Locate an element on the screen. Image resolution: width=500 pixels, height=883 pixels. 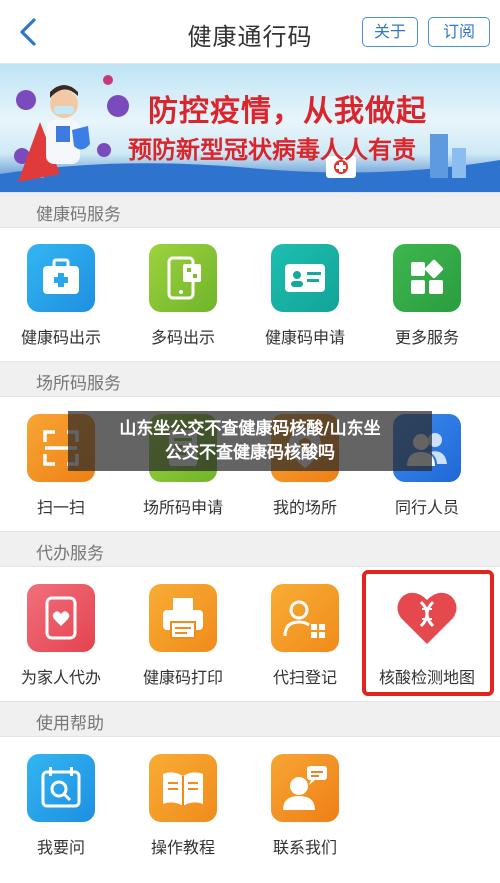
grid-apps-icon is located at coordinates (427, 278).